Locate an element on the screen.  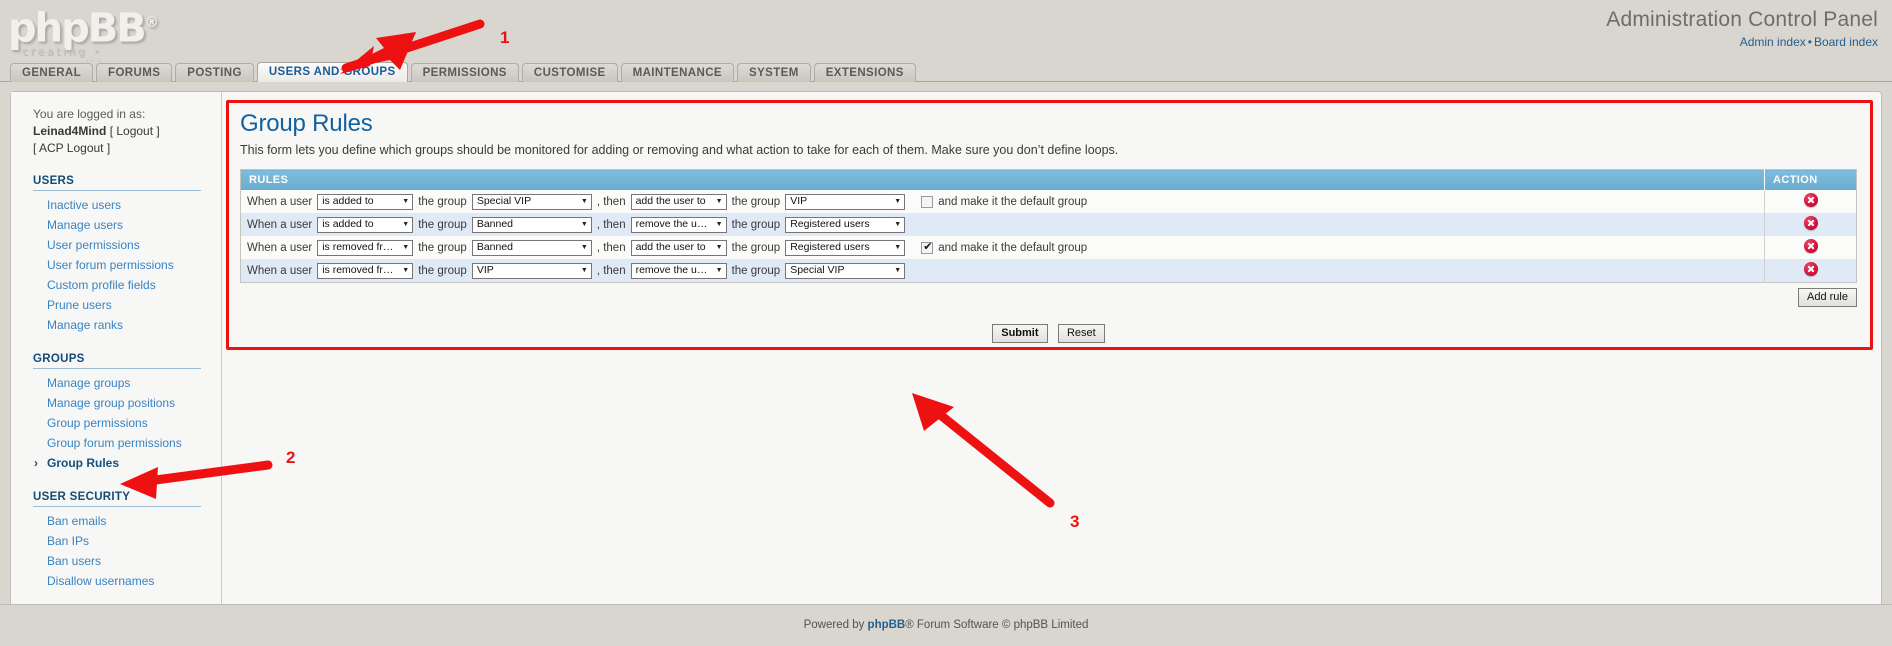
tab-forums: FORUMS is located at coordinates (134, 72).